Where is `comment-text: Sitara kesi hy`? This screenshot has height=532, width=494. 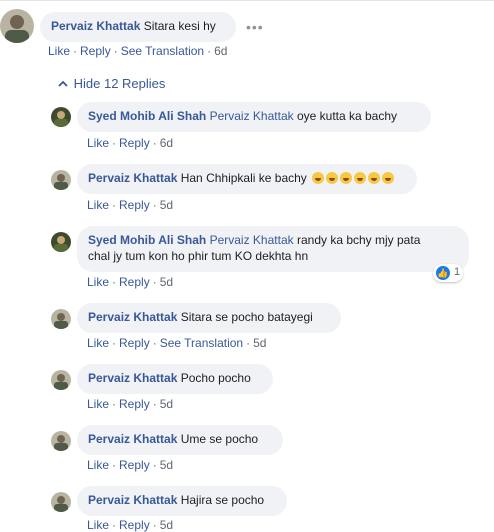 comment-text: Sitara kesi hy is located at coordinates (179, 26).